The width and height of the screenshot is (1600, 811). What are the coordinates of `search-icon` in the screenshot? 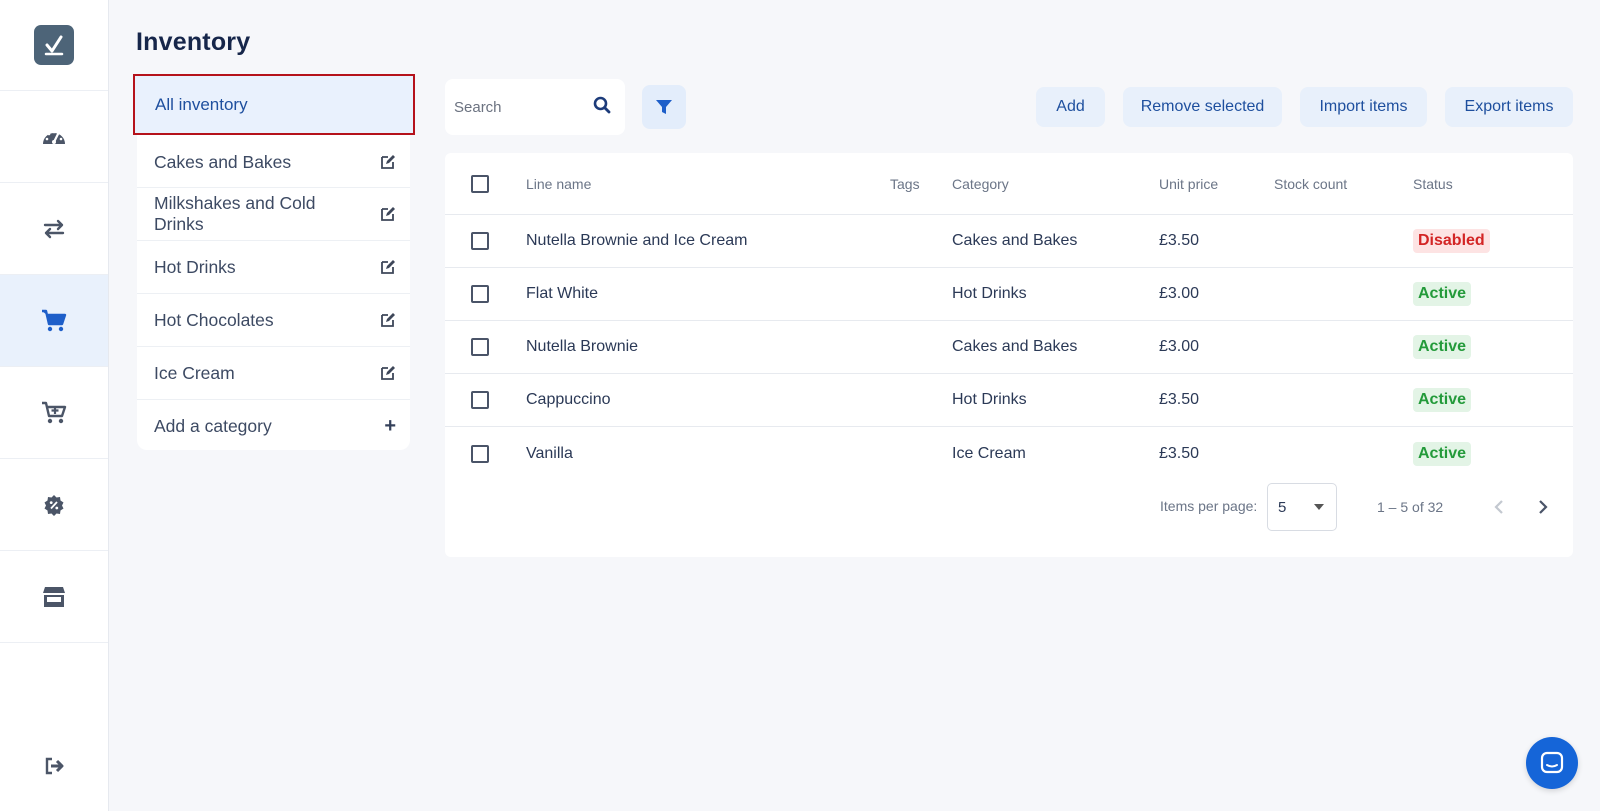 It's located at (602, 105).